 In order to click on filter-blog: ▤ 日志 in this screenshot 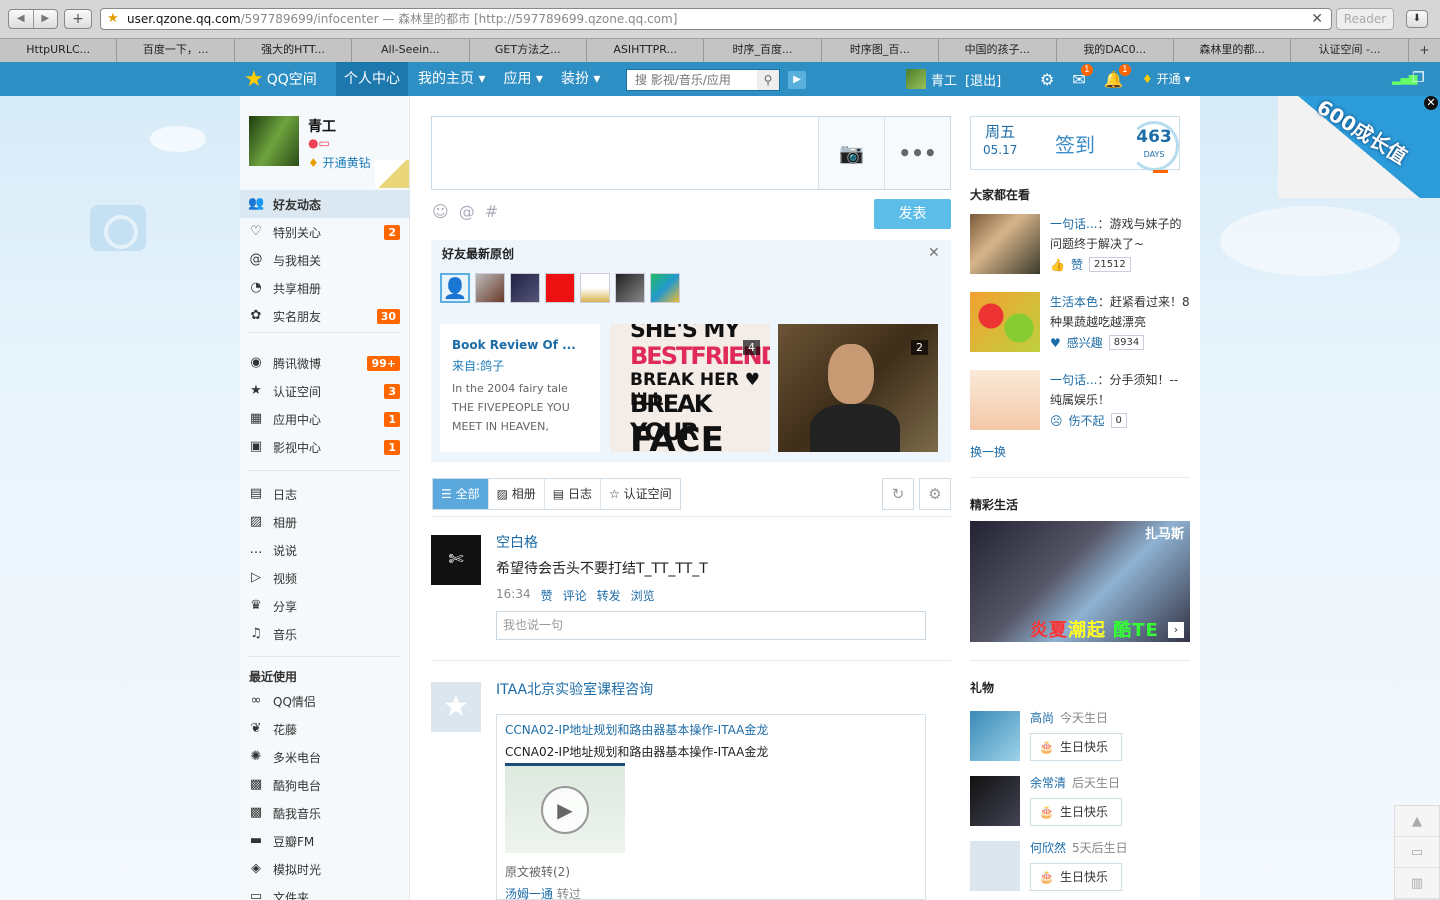, I will do `click(572, 494)`.